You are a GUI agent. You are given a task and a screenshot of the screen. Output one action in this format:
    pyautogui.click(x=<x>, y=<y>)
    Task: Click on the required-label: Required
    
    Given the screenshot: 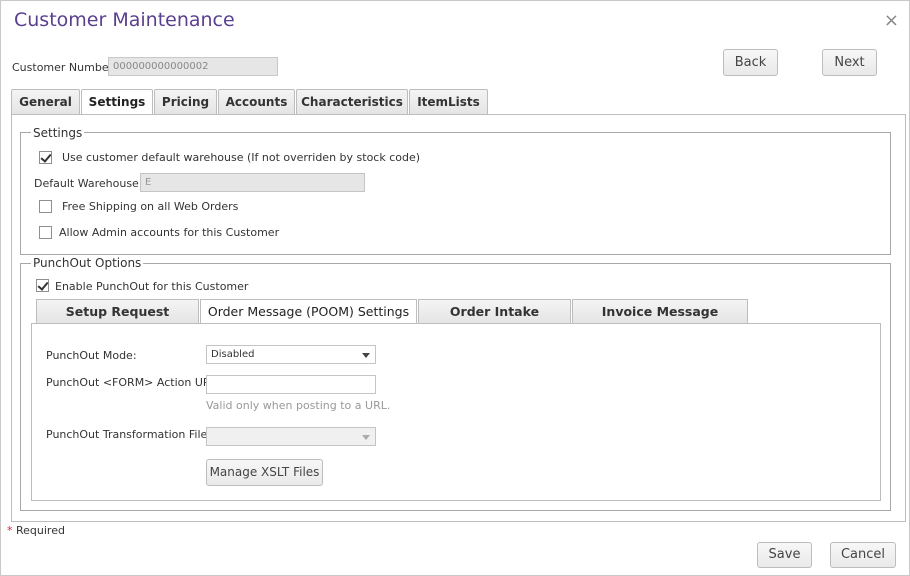 What is the action you would take?
    pyautogui.click(x=40, y=530)
    